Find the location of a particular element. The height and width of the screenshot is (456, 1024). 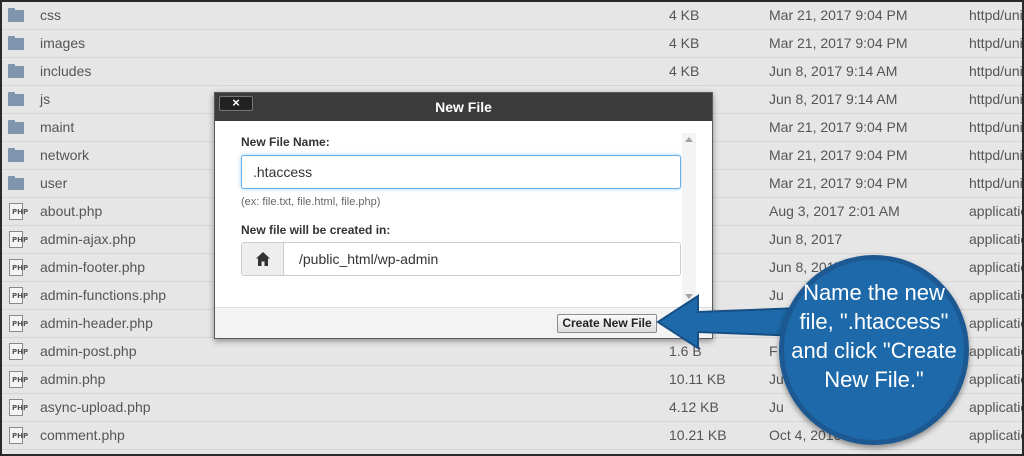

file-name: user is located at coordinates (53, 183).